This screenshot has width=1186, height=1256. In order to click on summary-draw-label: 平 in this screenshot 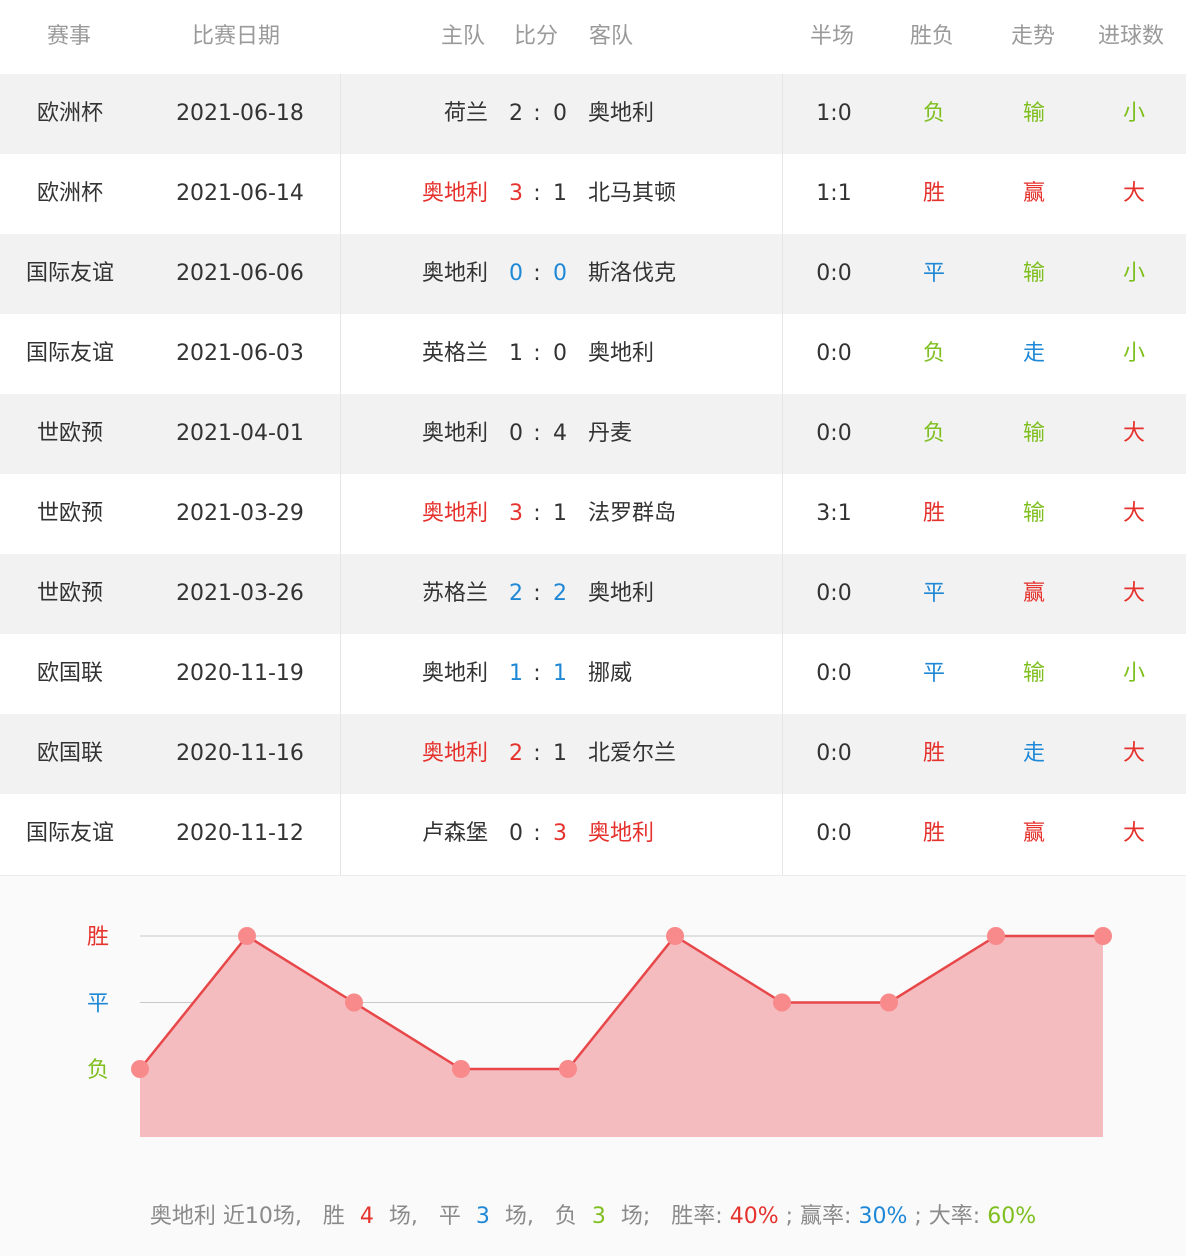, I will do `click(449, 1216)`.